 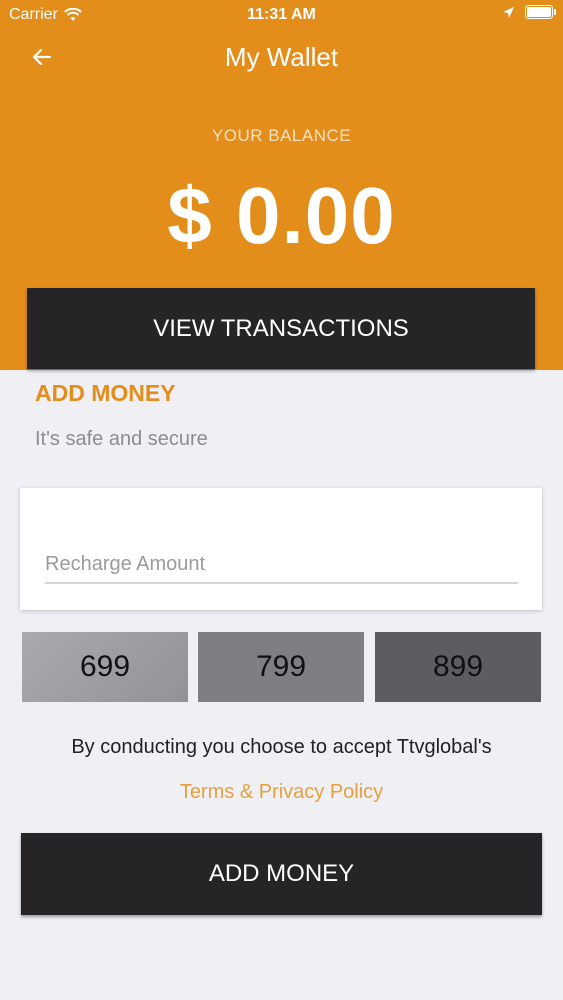 I want to click on preset-amount-button: 699, so click(x=105, y=667).